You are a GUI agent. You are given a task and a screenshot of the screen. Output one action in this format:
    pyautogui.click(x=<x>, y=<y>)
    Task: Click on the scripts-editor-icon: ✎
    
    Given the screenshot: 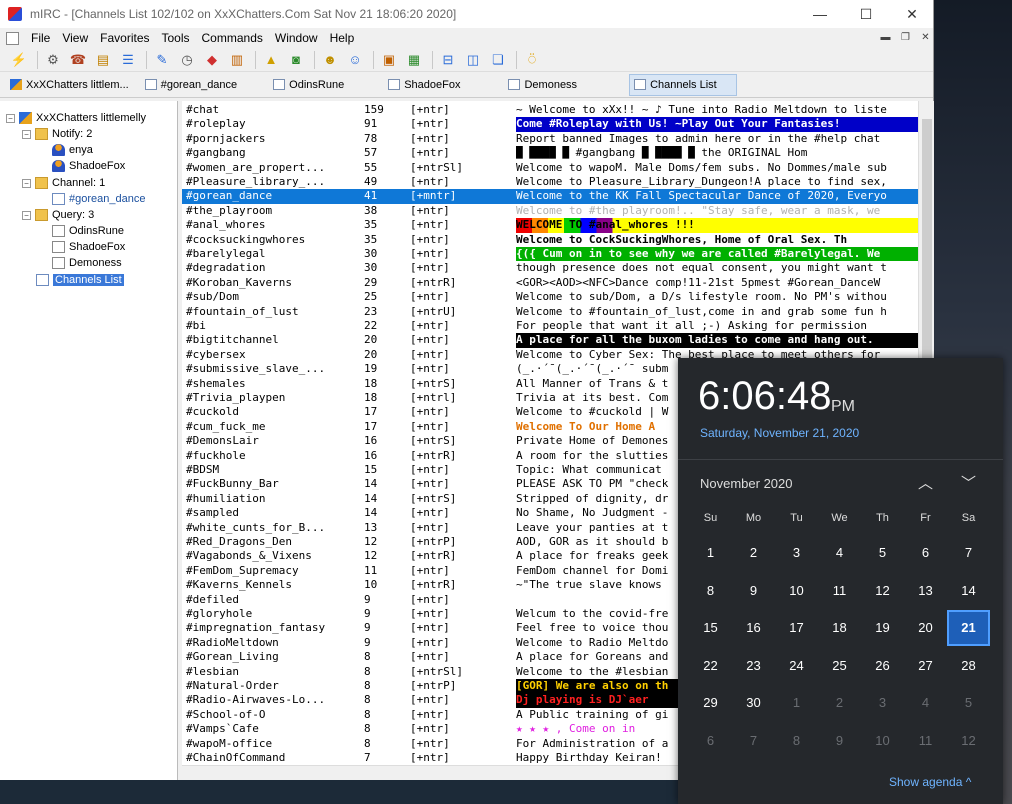 What is the action you would take?
    pyautogui.click(x=162, y=60)
    